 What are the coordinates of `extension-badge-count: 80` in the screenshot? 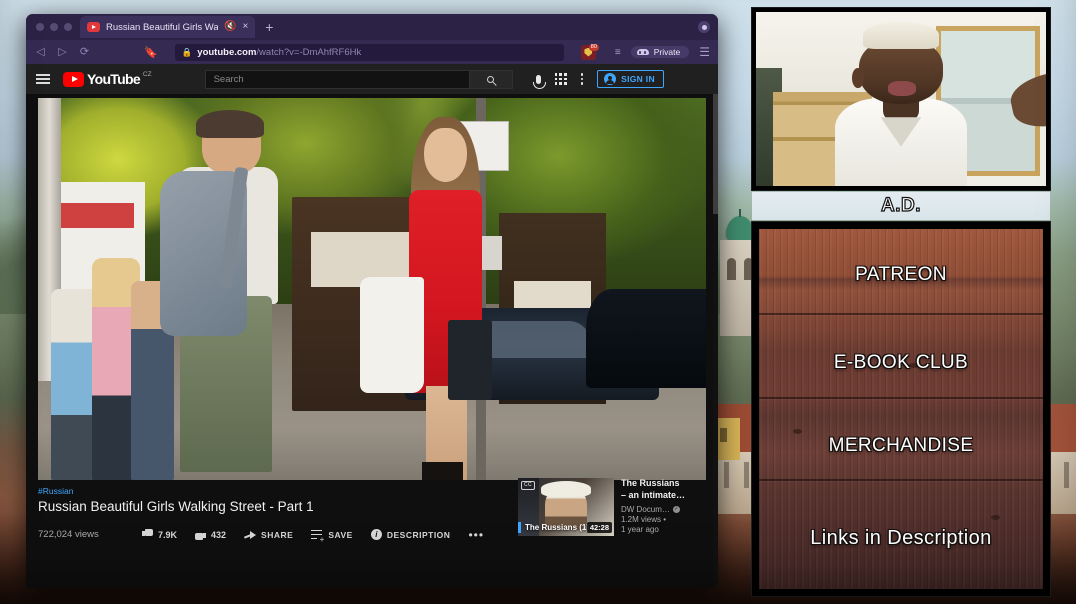 It's located at (593, 47).